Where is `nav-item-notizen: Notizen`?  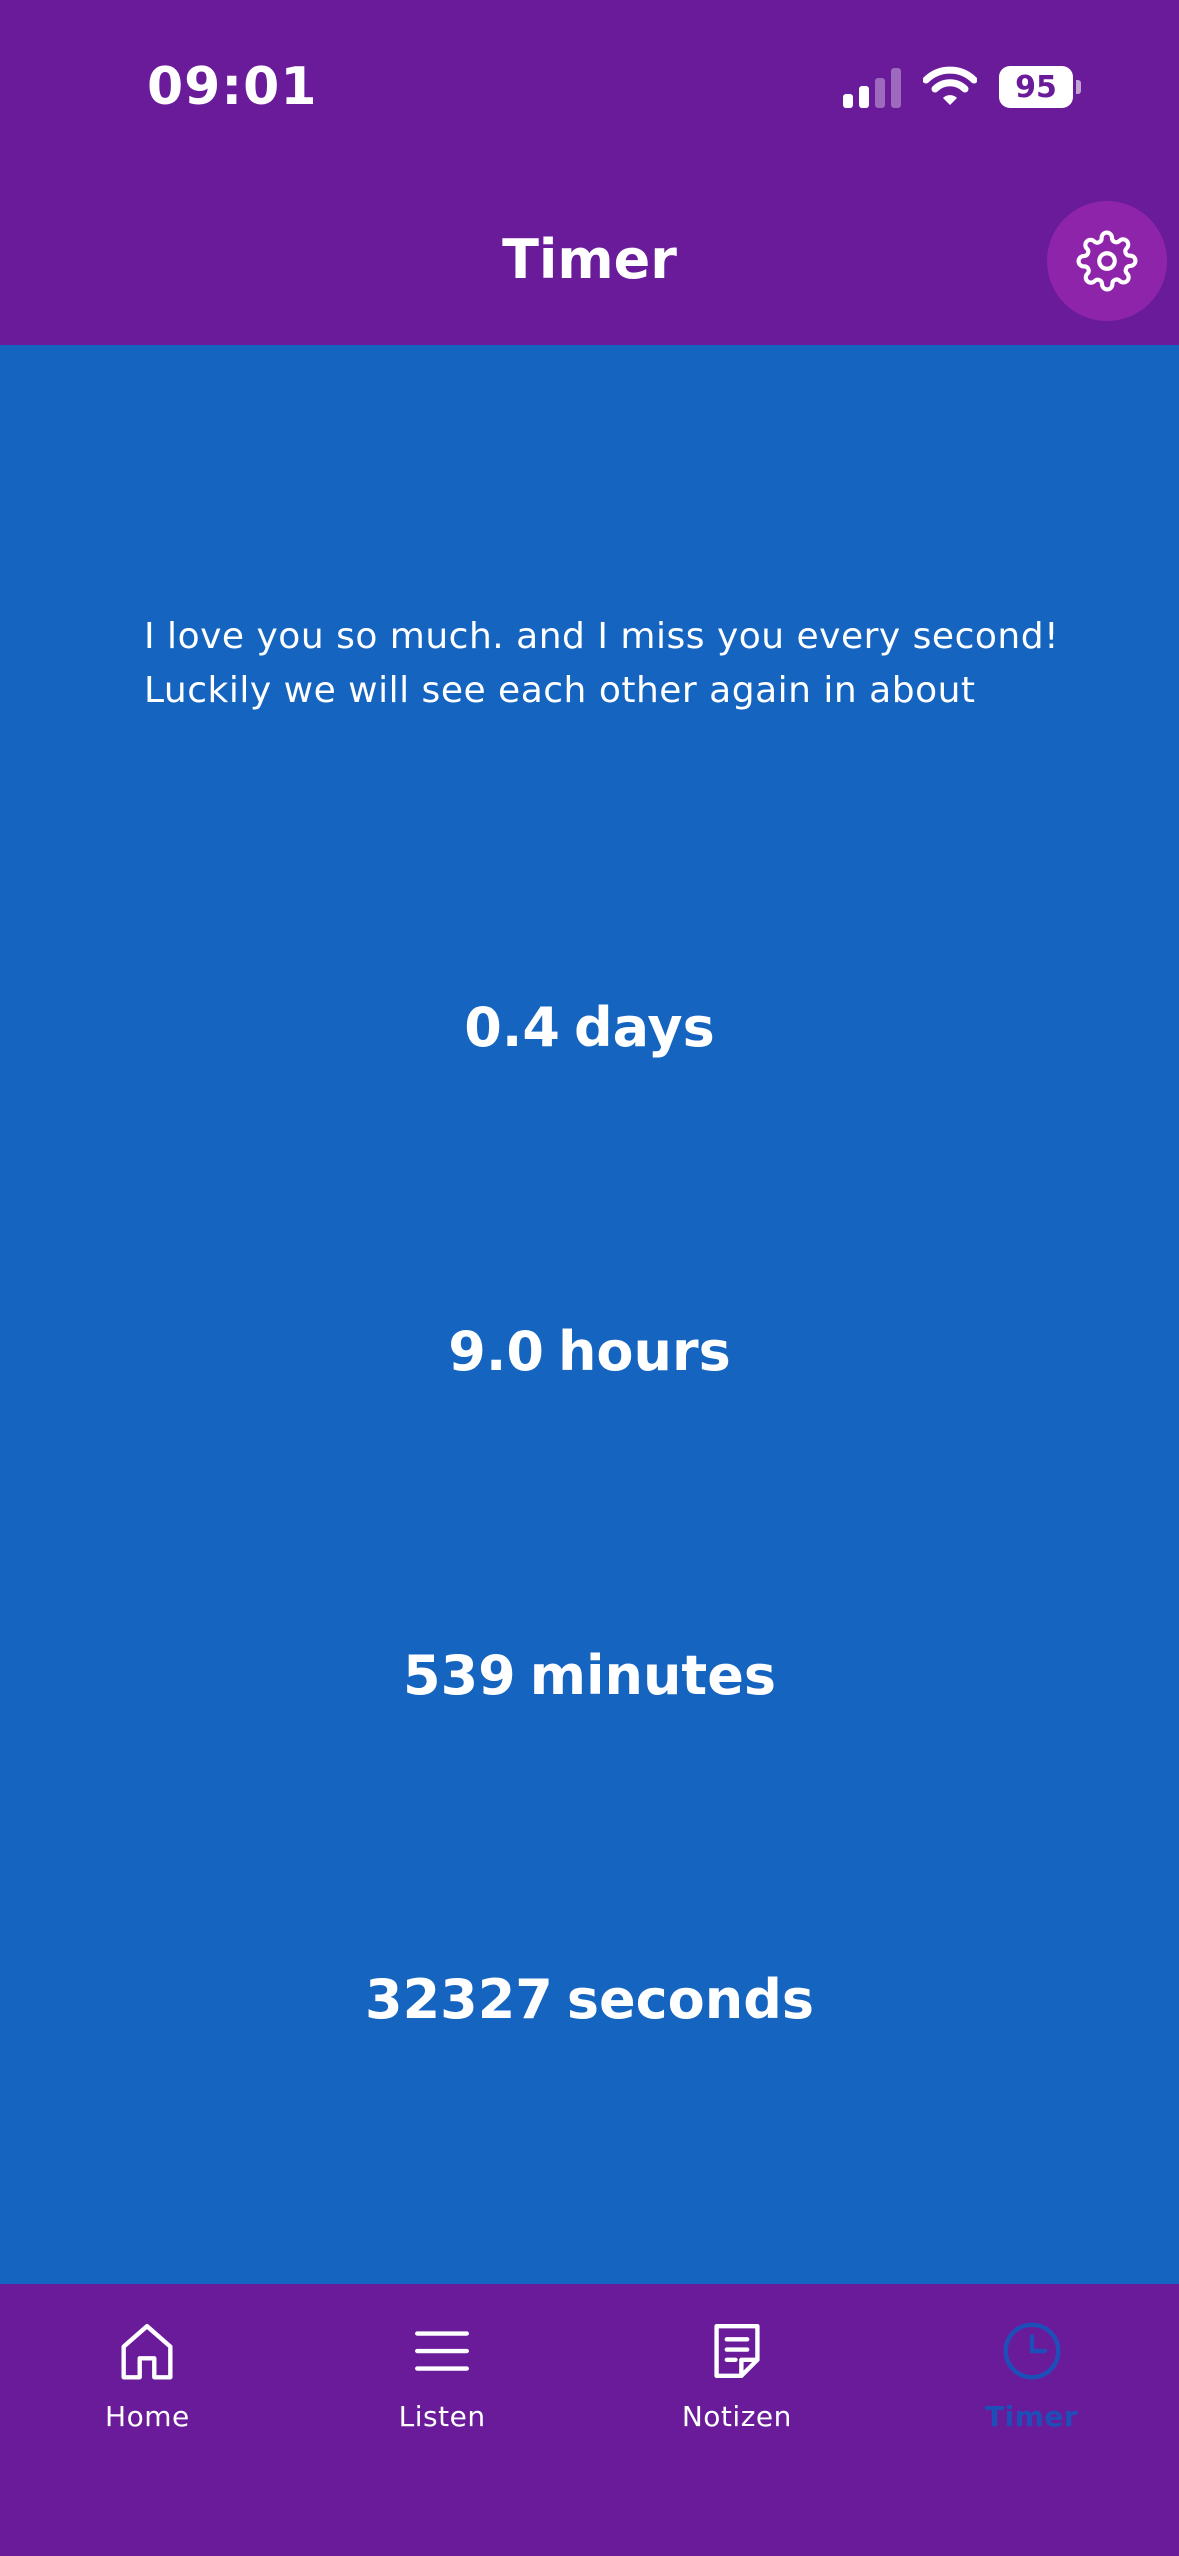
nav-item-notizen: Notizen is located at coordinates (737, 2374).